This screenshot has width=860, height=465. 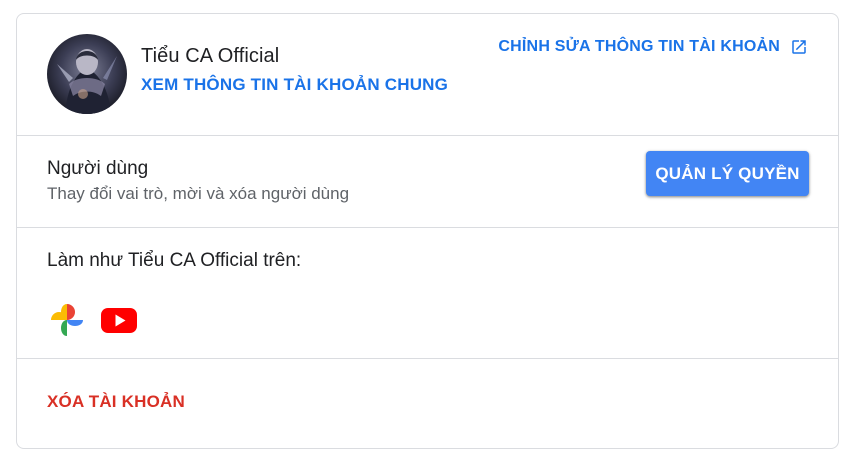 I want to click on account-name: Tiểu CA Official, so click(x=210, y=56).